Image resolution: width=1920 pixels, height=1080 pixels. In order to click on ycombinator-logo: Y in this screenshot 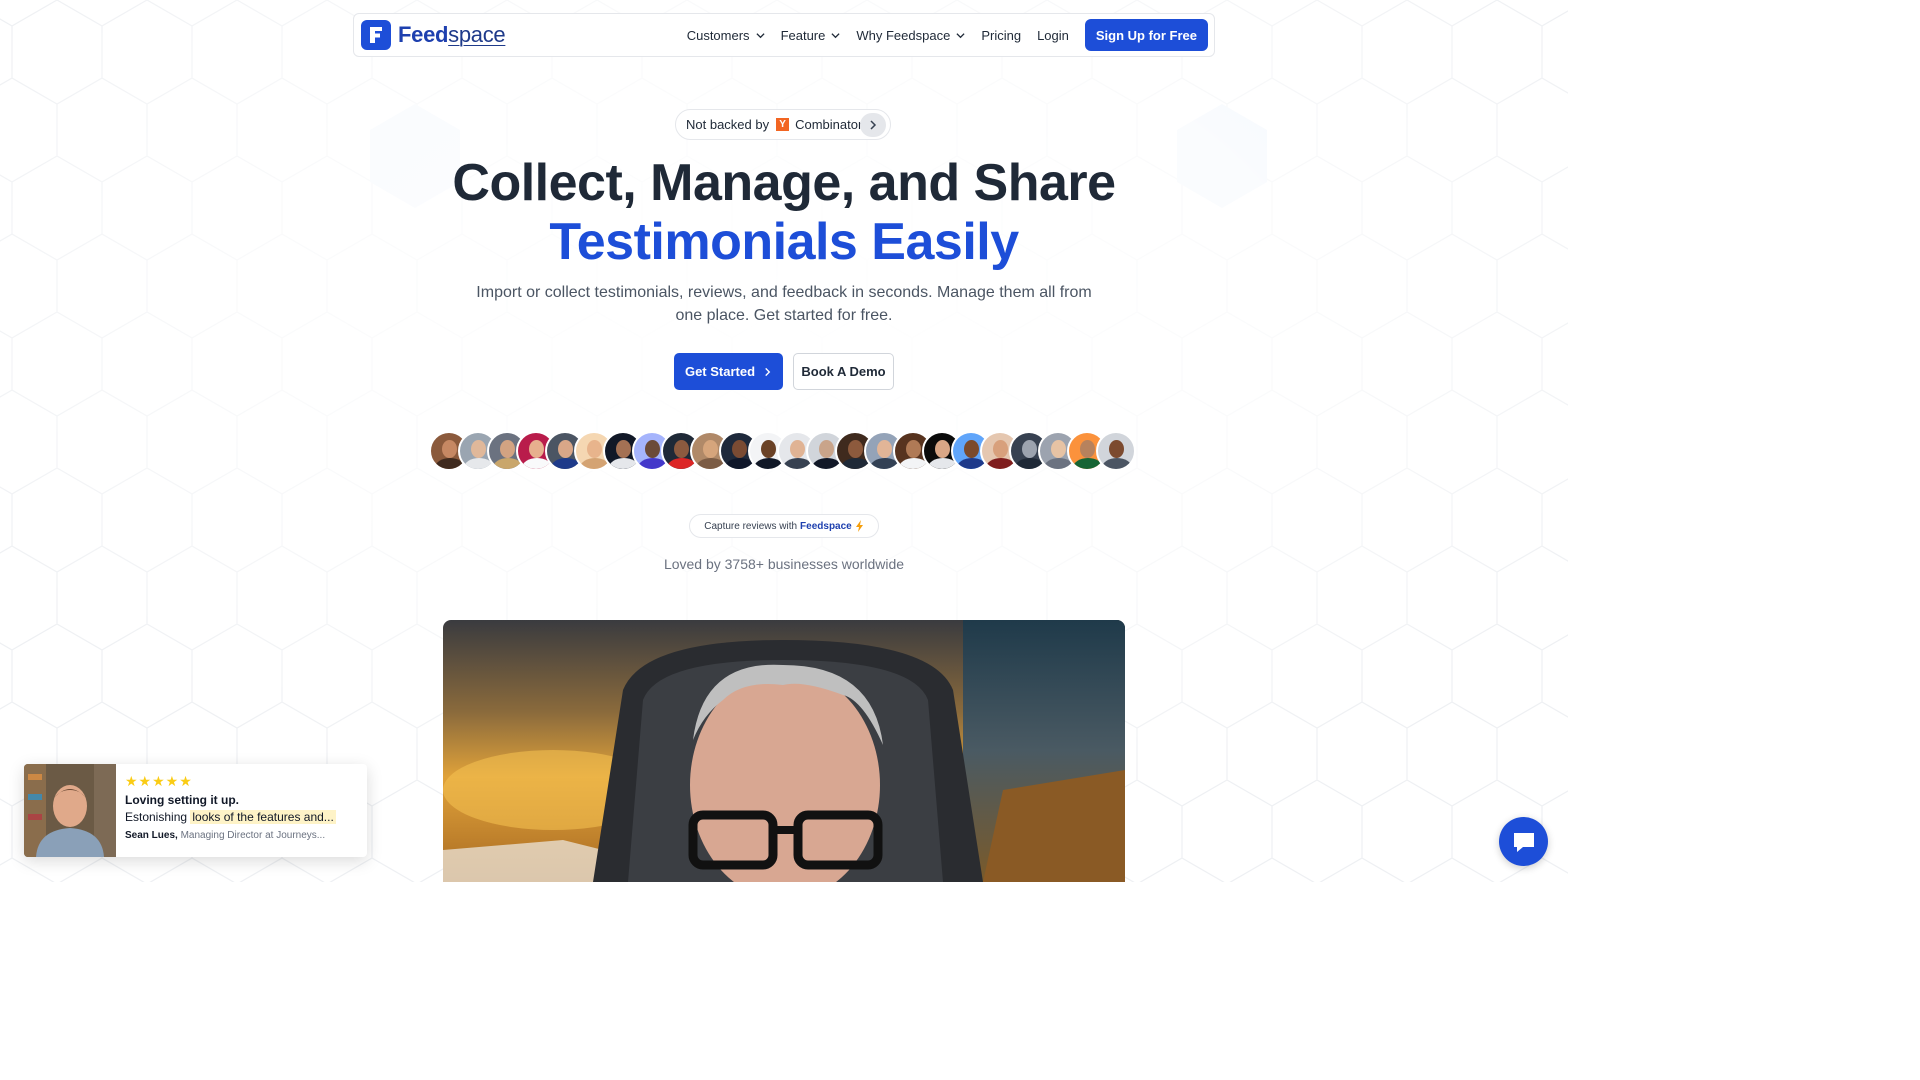, I will do `click(783, 124)`.